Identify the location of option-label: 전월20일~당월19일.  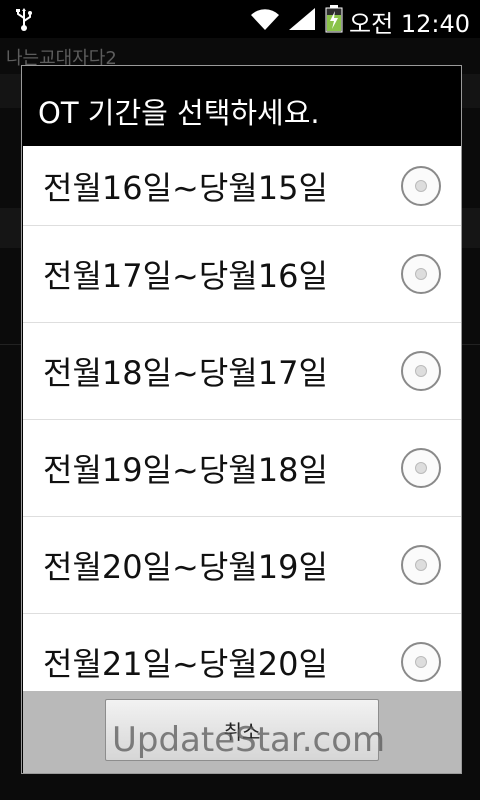
(185, 567).